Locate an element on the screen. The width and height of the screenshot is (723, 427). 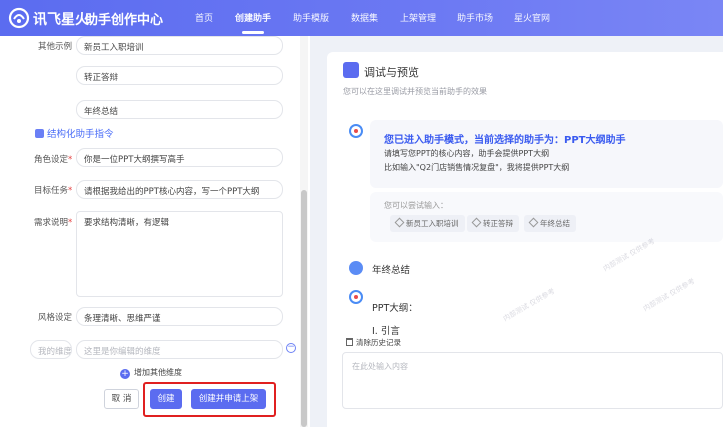
cancel-button: 取 消 is located at coordinates (121, 399).